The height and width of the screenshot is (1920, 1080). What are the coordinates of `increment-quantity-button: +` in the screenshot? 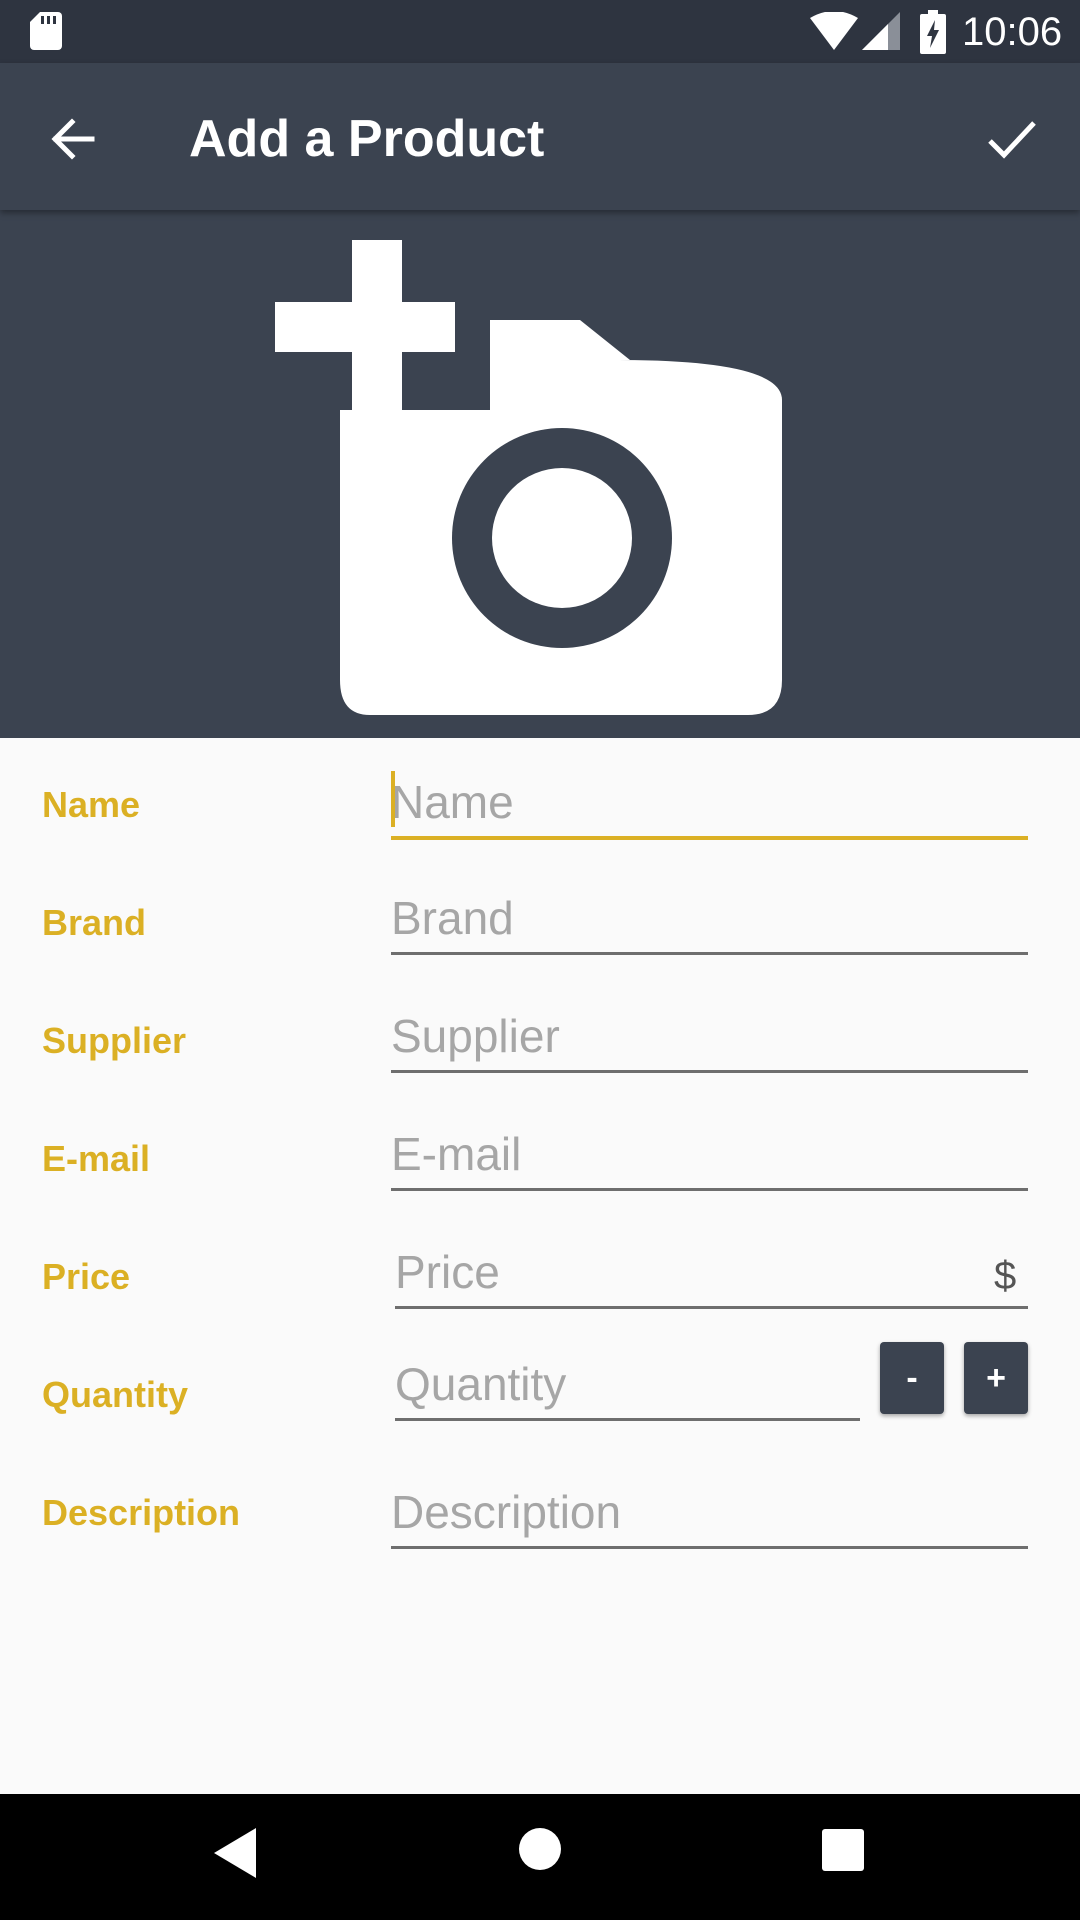 It's located at (996, 1378).